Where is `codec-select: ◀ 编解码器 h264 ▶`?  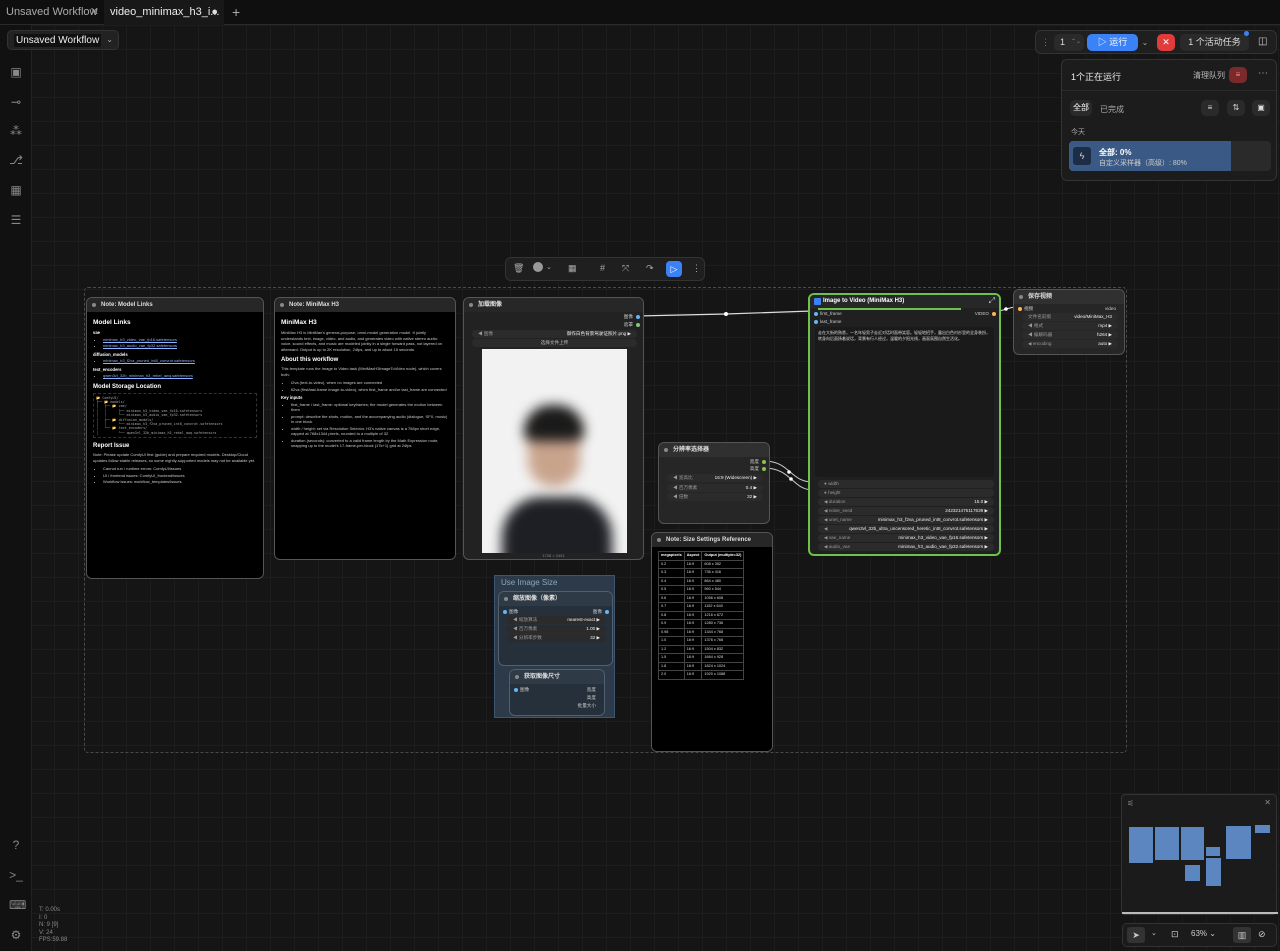
codec-select: ◀ 编解码器 h264 ▶ is located at coordinates (1070, 335).